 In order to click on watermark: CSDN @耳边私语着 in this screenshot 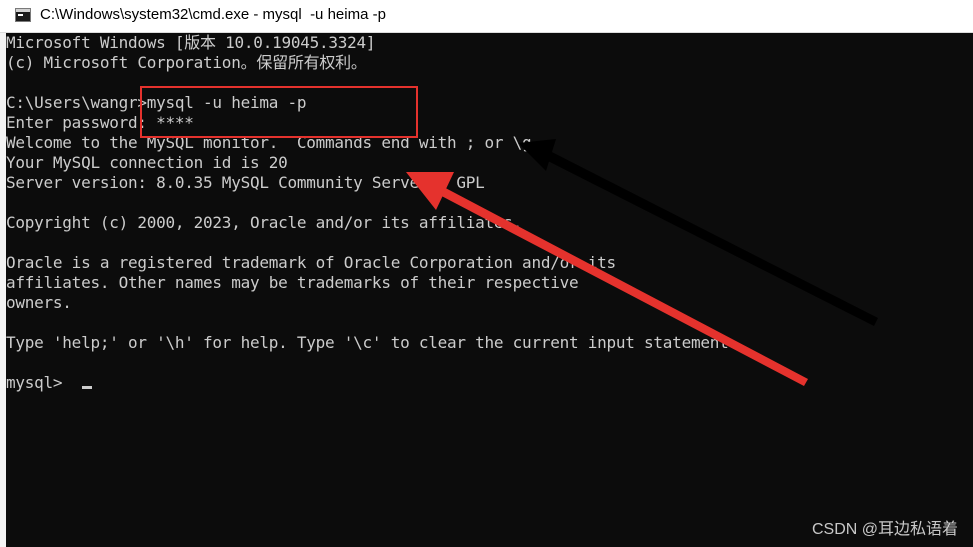, I will do `click(884, 529)`.